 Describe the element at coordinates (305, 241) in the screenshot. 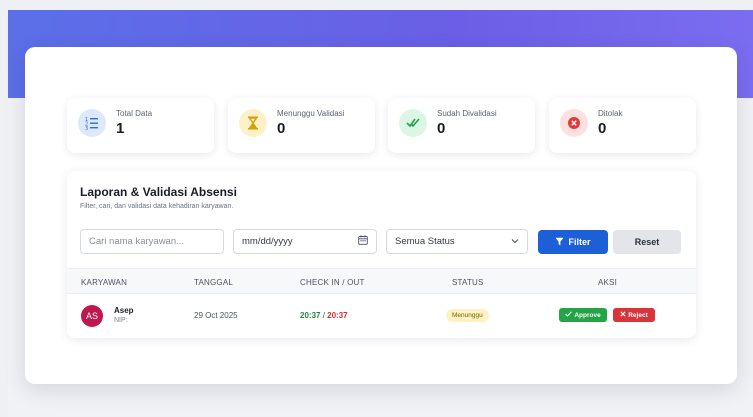

I see `date-input: mm/dd/yyyy` at that location.